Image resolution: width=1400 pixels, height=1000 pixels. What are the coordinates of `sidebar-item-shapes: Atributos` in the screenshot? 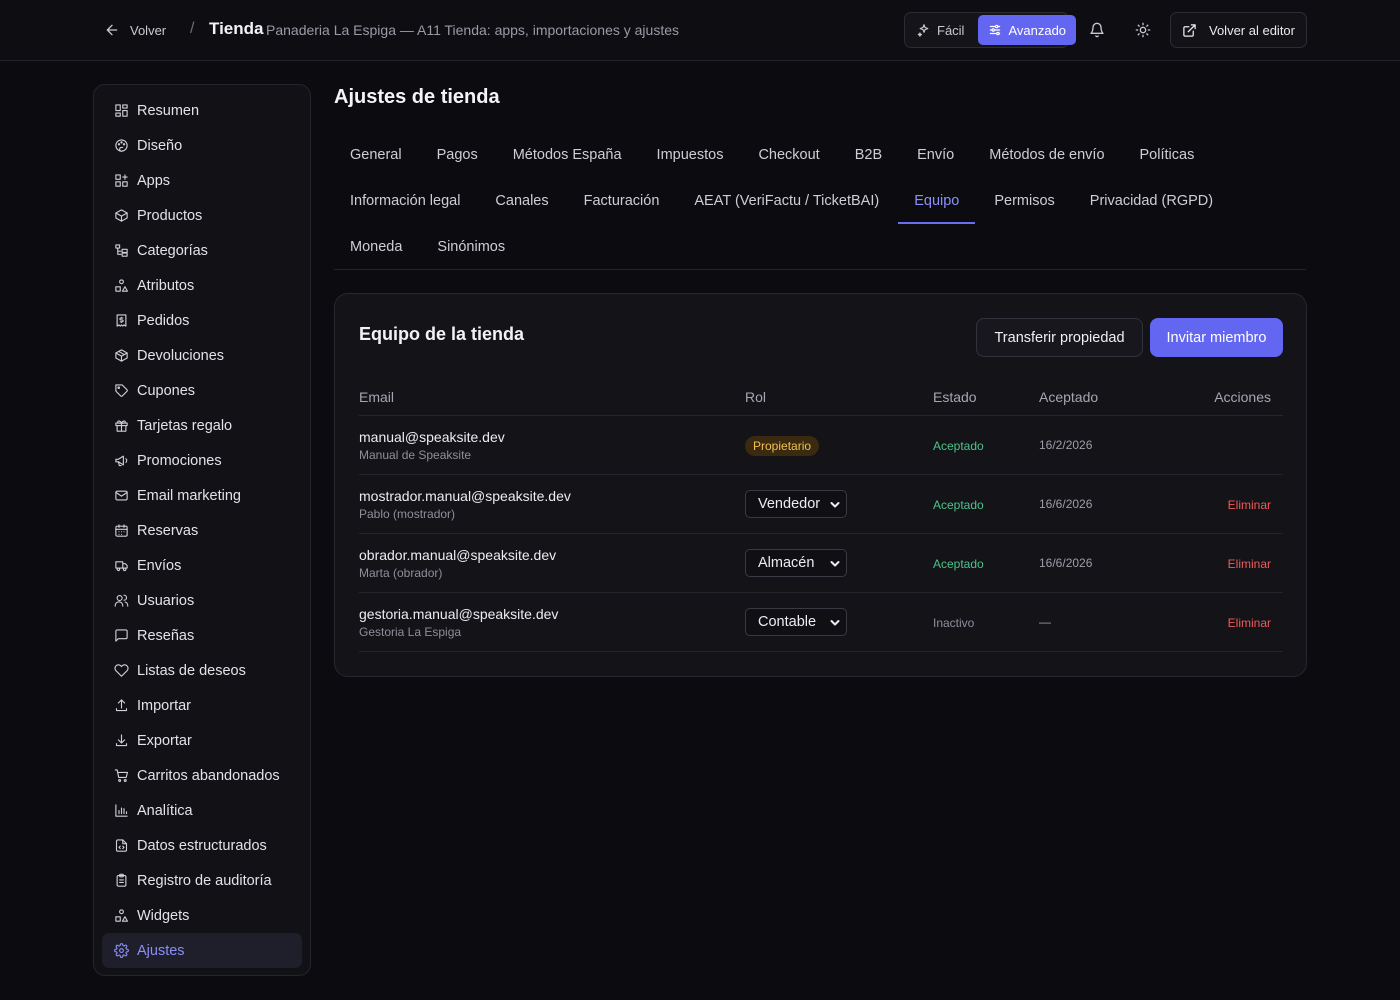 It's located at (202, 285).